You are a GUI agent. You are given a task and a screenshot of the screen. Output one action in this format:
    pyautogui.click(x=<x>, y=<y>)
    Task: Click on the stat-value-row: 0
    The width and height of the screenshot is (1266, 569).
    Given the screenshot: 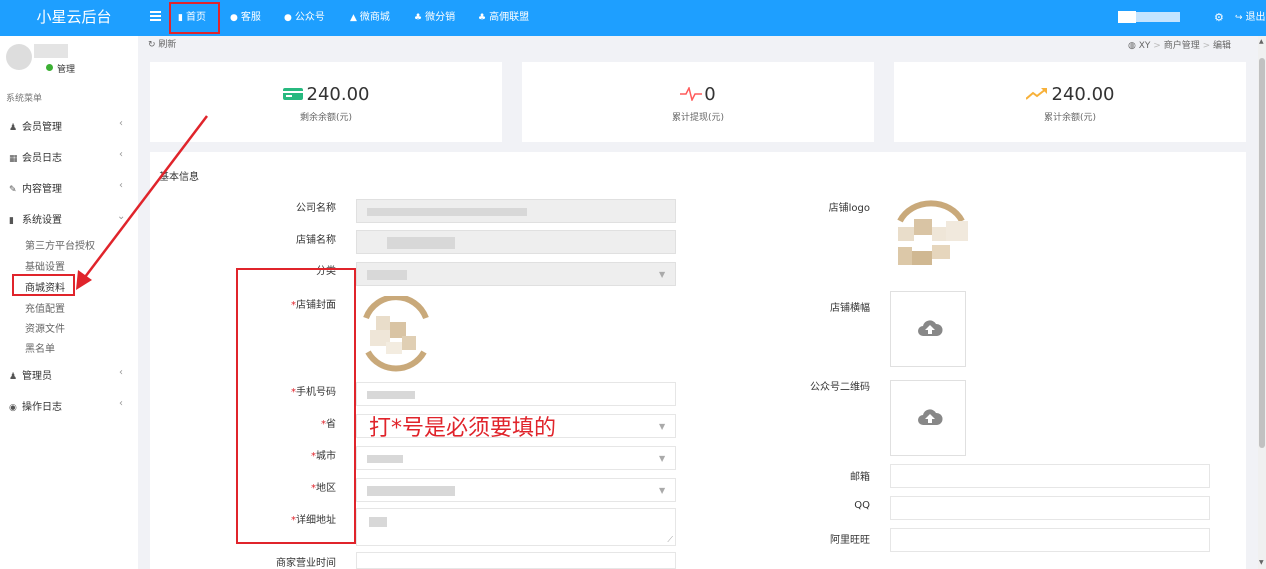 What is the action you would take?
    pyautogui.click(x=698, y=94)
    